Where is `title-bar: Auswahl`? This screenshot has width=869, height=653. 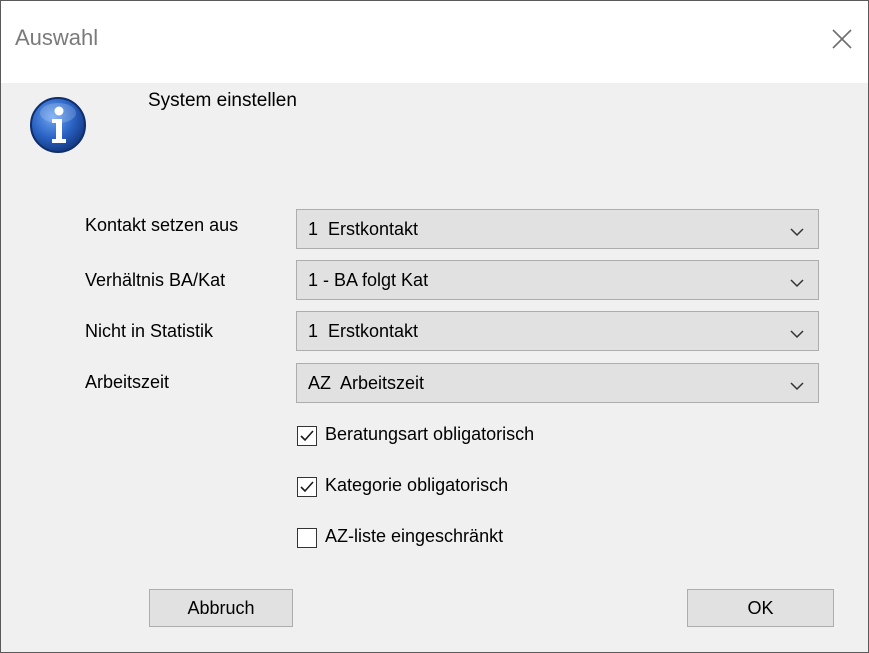
title-bar: Auswahl is located at coordinates (434, 42).